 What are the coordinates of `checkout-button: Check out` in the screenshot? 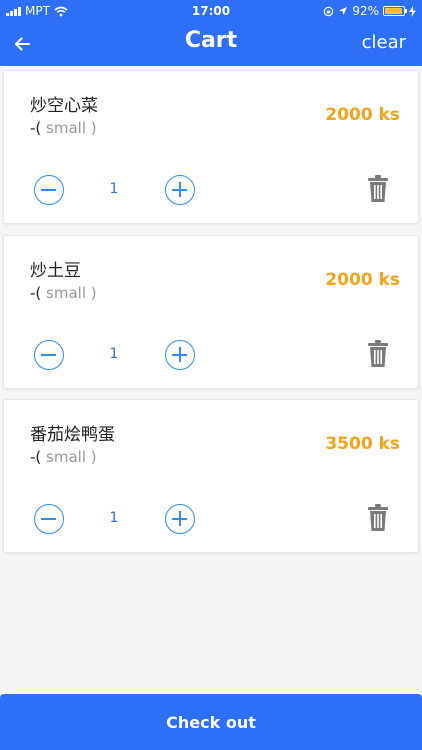 It's located at (211, 722).